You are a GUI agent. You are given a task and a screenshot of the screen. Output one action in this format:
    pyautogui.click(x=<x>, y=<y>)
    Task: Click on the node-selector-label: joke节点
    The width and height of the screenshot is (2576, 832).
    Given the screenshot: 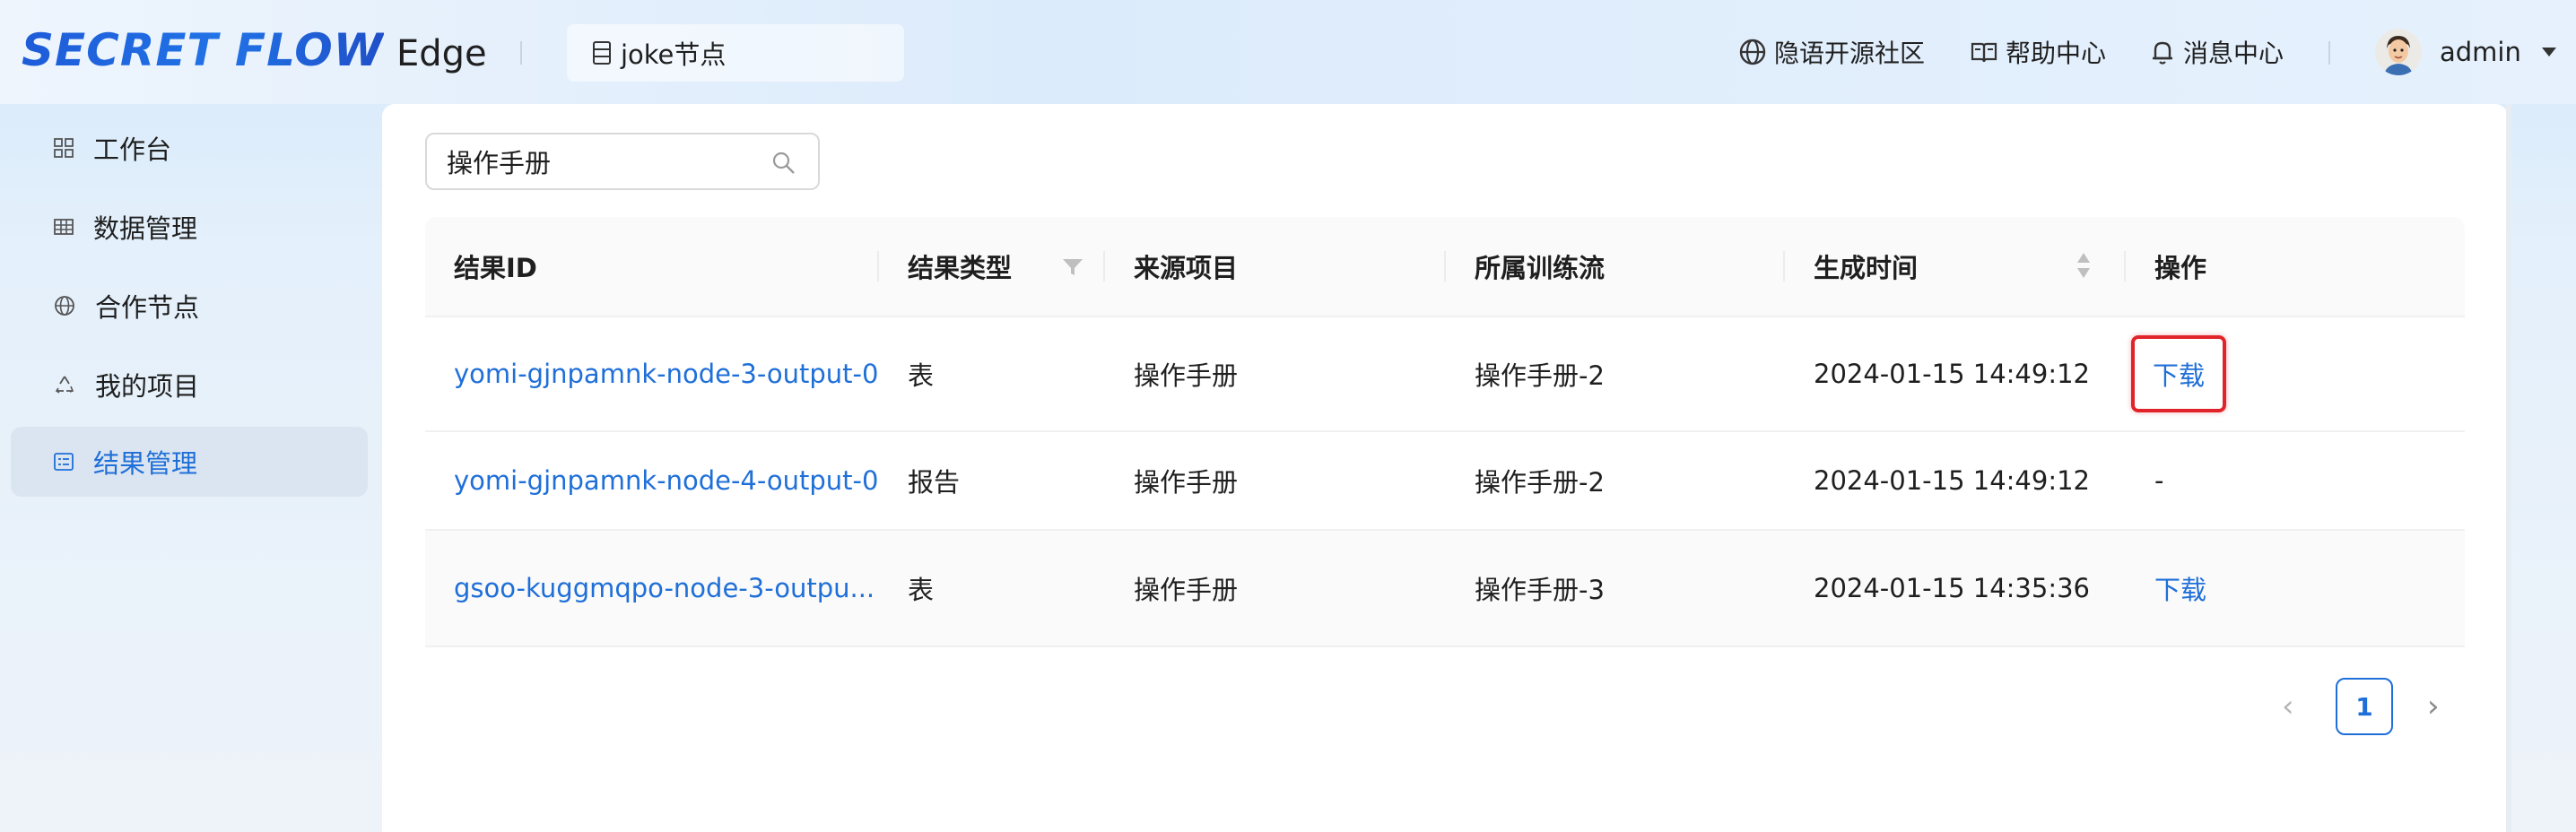 What is the action you would take?
    pyautogui.click(x=674, y=54)
    